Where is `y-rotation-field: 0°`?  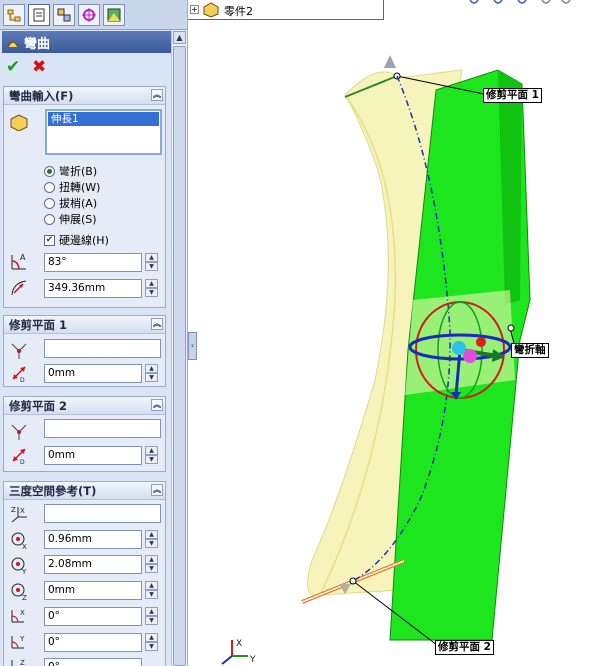 y-rotation-field: 0° is located at coordinates (93, 642).